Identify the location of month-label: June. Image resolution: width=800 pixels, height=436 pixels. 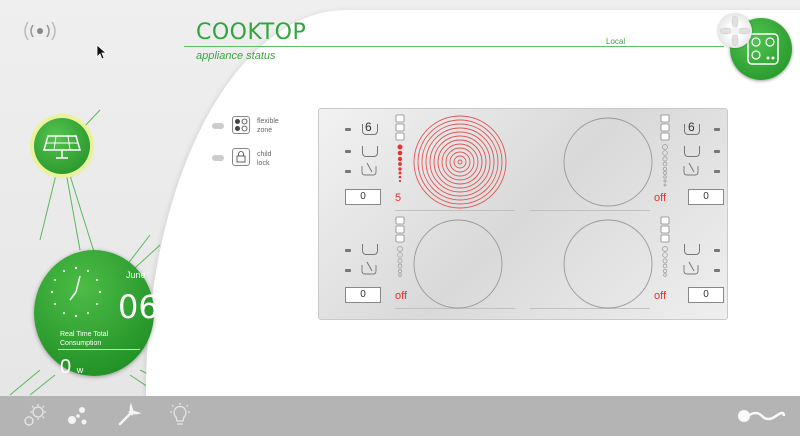
(136, 275).